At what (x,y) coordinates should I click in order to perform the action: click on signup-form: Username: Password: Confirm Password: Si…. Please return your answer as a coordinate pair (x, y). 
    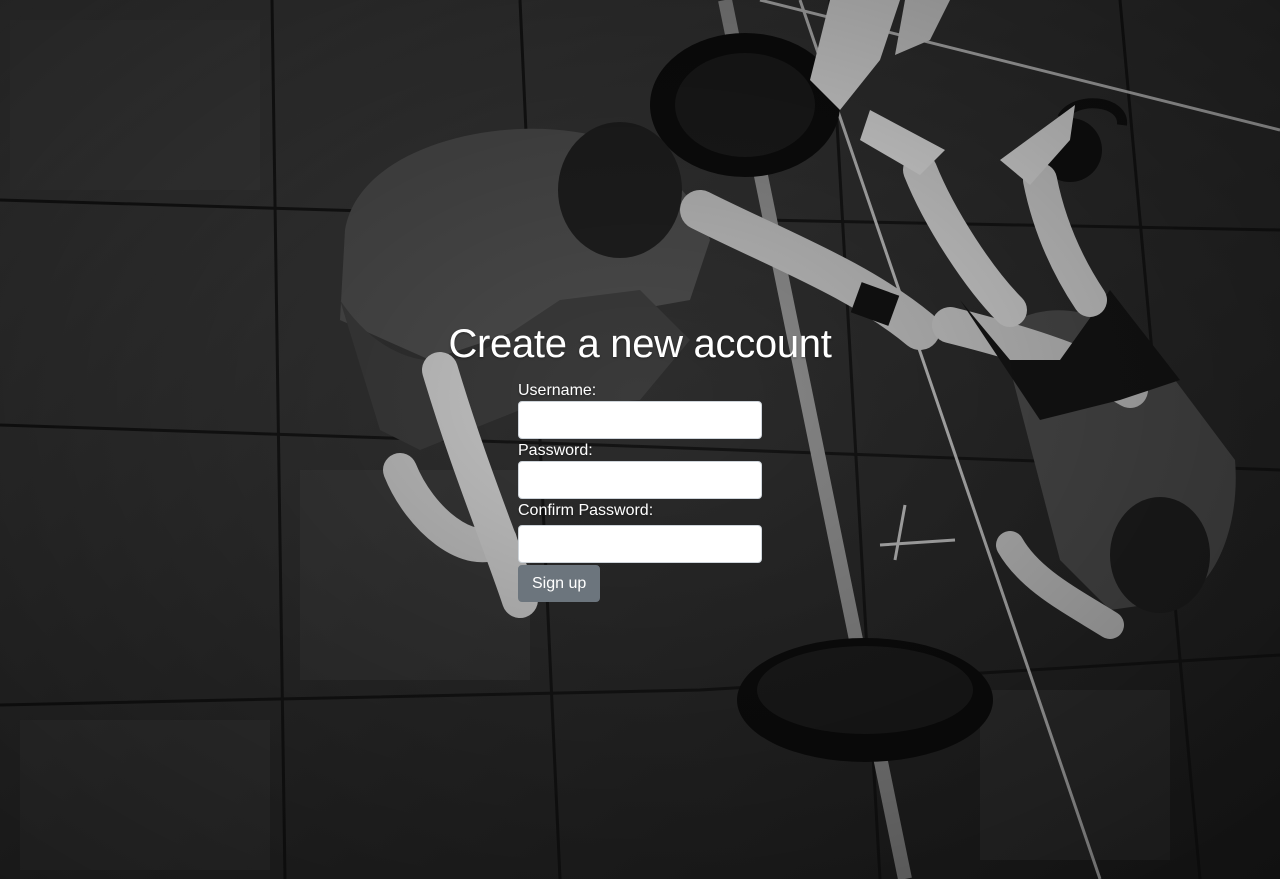
    Looking at the image, I should click on (640, 491).